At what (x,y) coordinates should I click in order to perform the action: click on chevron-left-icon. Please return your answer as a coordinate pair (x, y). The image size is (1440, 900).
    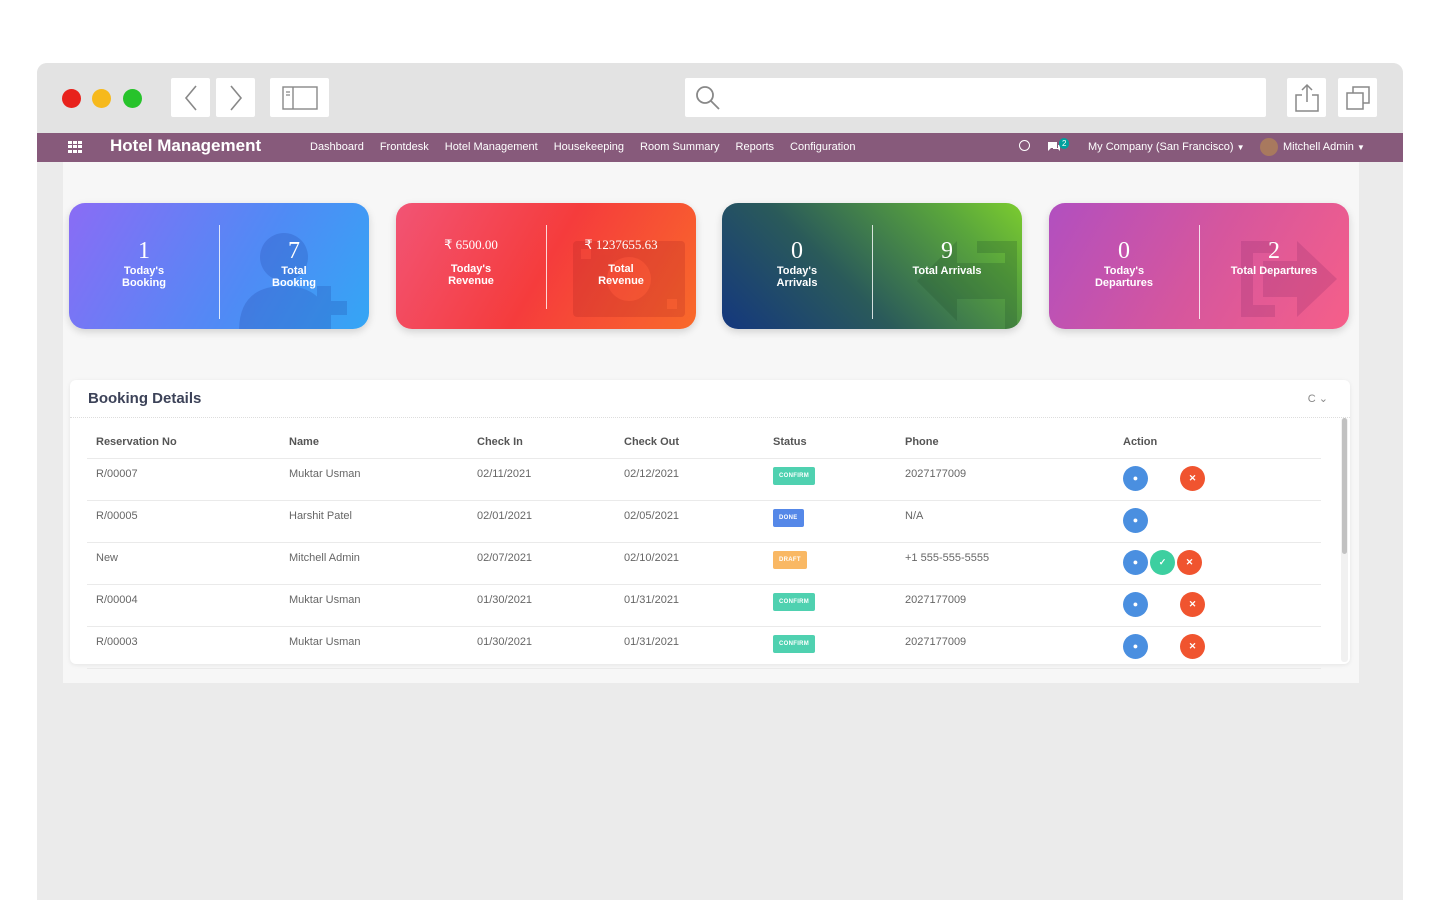
    Looking at the image, I should click on (190, 97).